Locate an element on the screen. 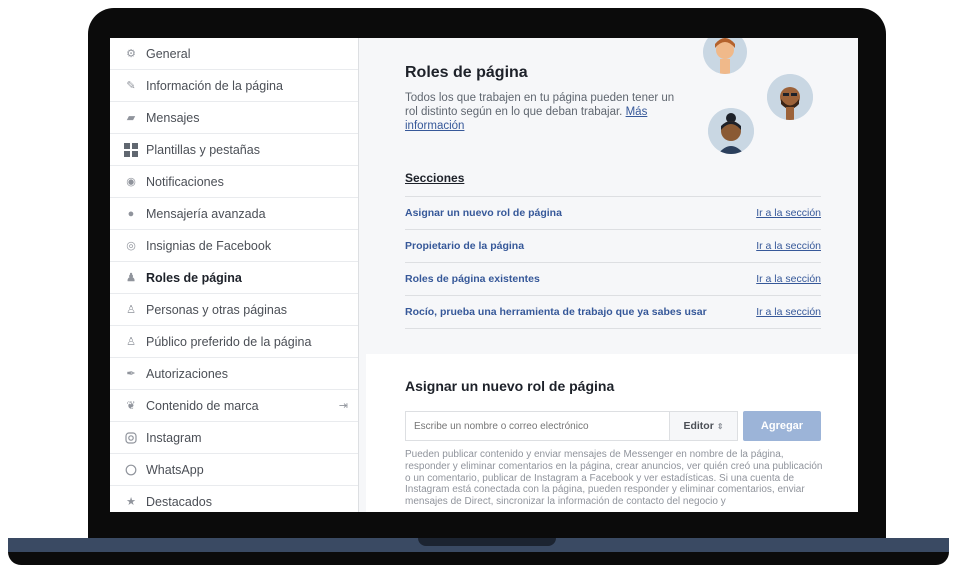  sidebar-item-notifications: ◉ Notificaciones is located at coordinates (234, 182).